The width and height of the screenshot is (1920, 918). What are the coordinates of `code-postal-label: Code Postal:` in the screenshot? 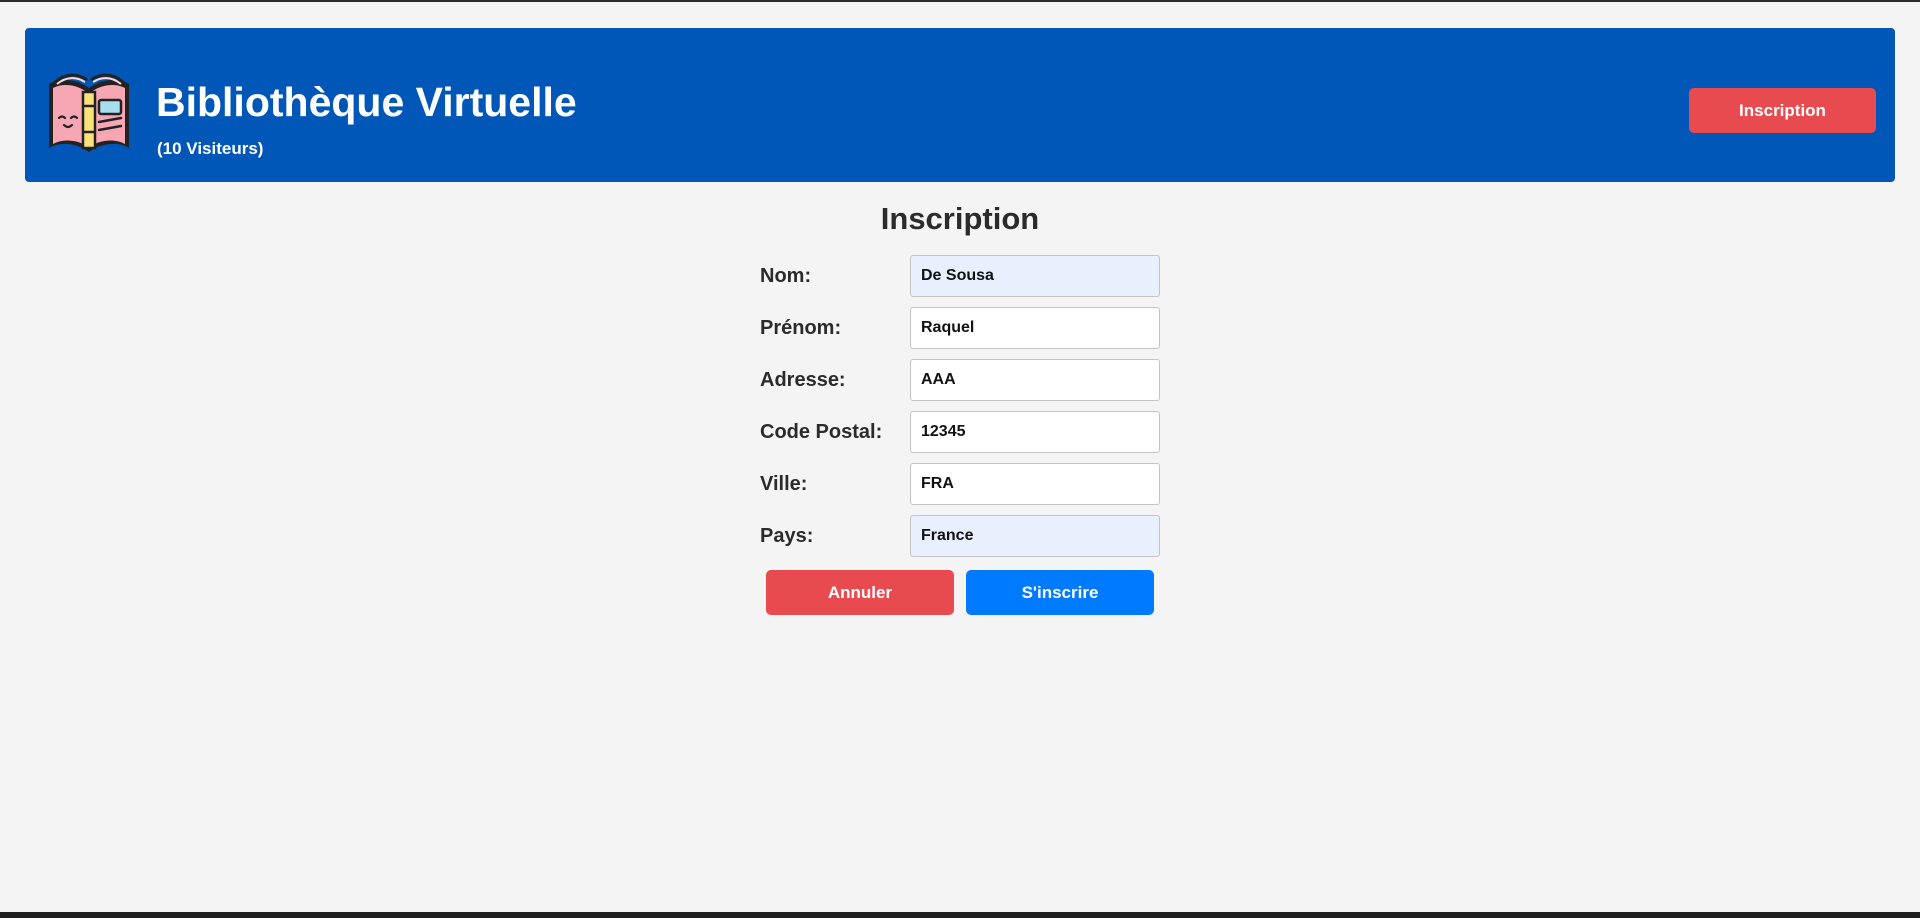 It's located at (821, 432).